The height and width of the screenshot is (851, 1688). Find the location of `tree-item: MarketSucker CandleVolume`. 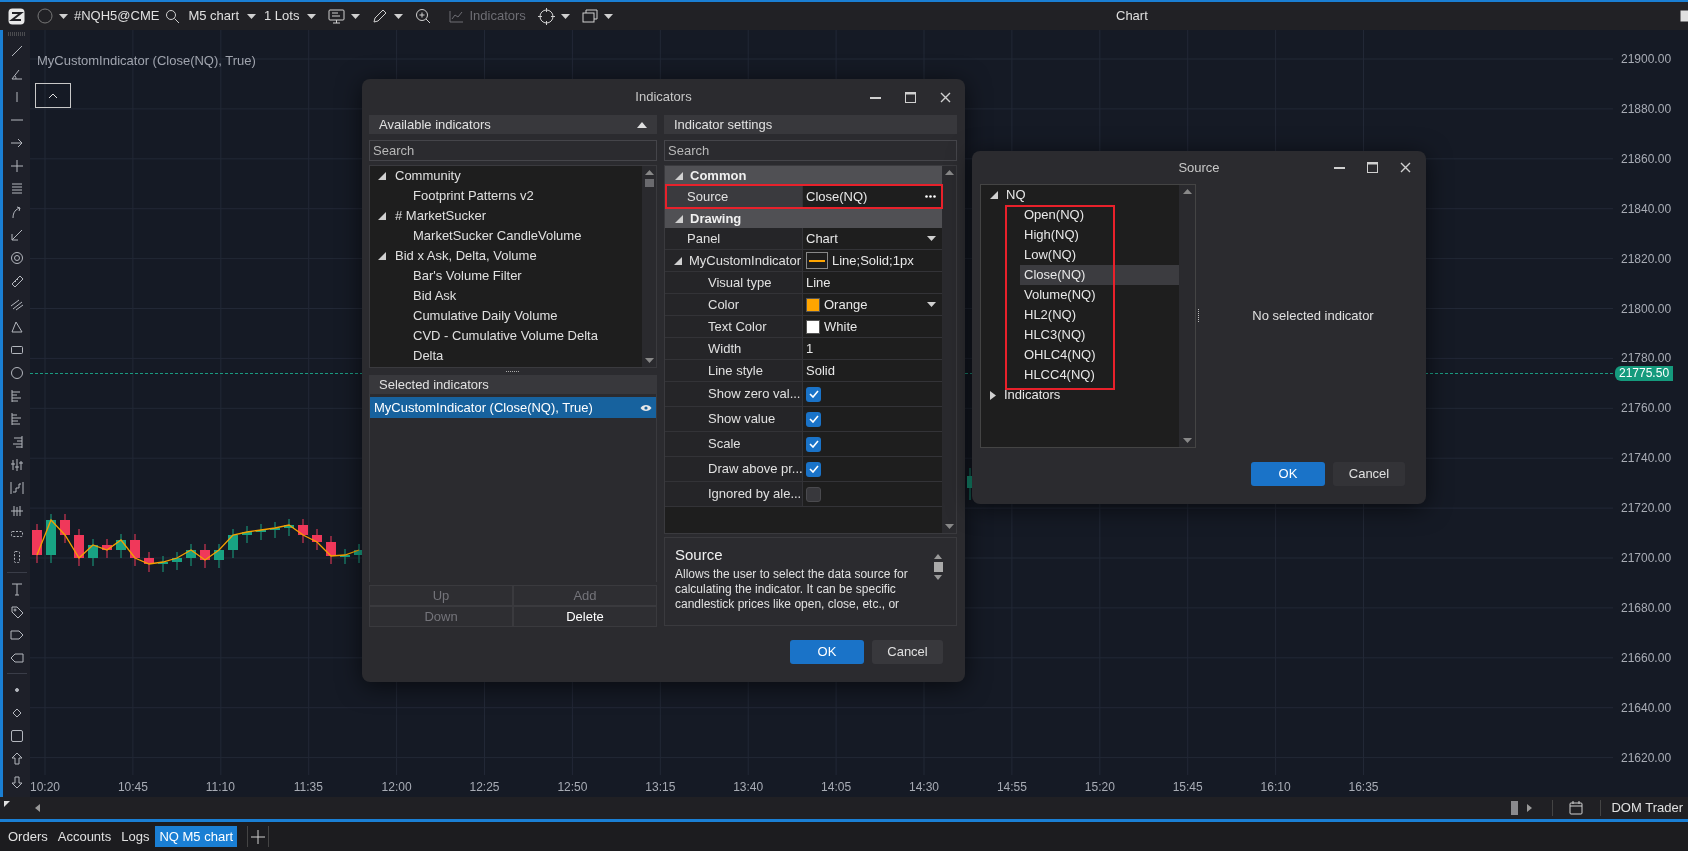

tree-item: MarketSucker CandleVolume is located at coordinates (497, 236).